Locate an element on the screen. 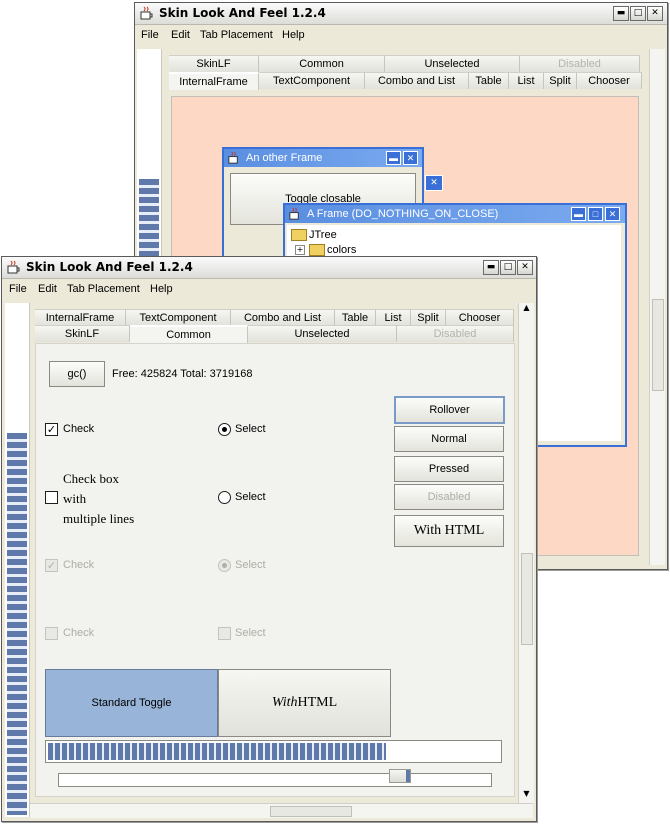 Image resolution: width=670 pixels, height=824 pixels. back-tab-internalframe: InternalFrame is located at coordinates (214, 81).